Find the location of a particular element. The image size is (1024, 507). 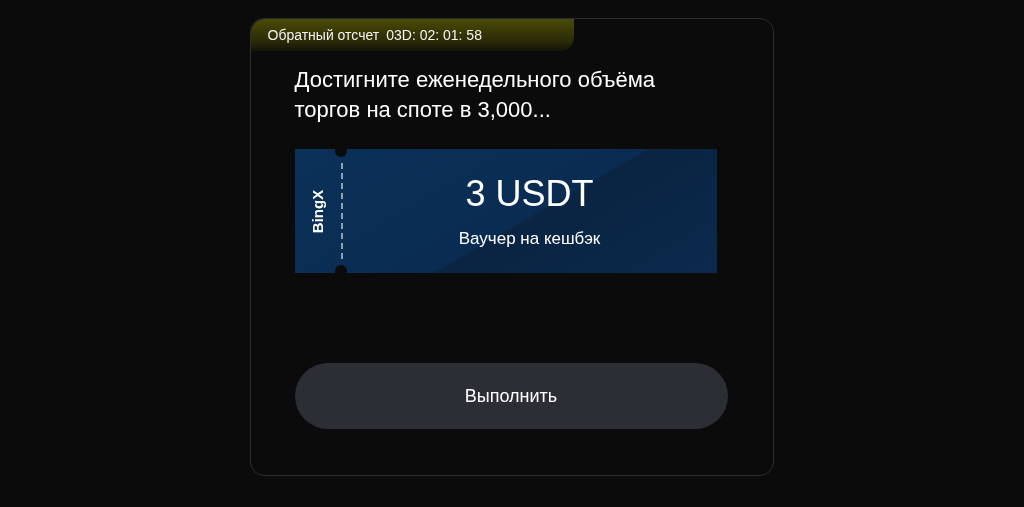

complete-button: Выполнить is located at coordinates (511, 396).